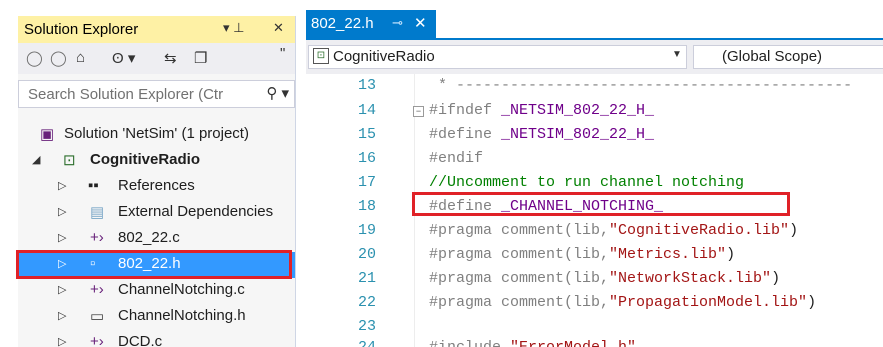 This screenshot has height=347, width=883. I want to click on history-icon: ʘ ▾, so click(123, 58).